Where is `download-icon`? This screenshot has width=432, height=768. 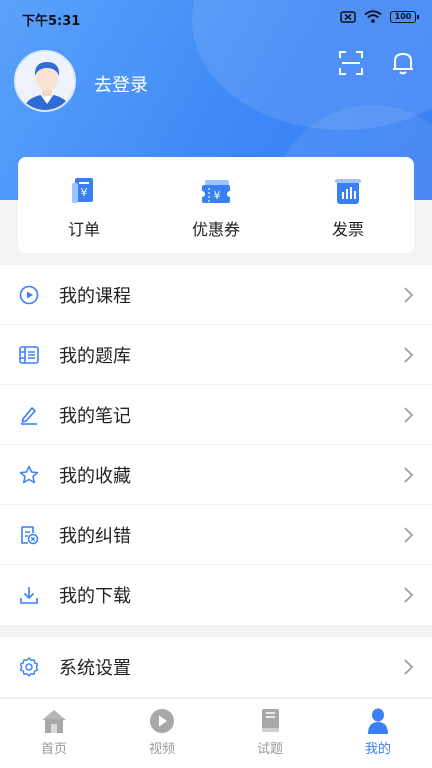 download-icon is located at coordinates (29, 595).